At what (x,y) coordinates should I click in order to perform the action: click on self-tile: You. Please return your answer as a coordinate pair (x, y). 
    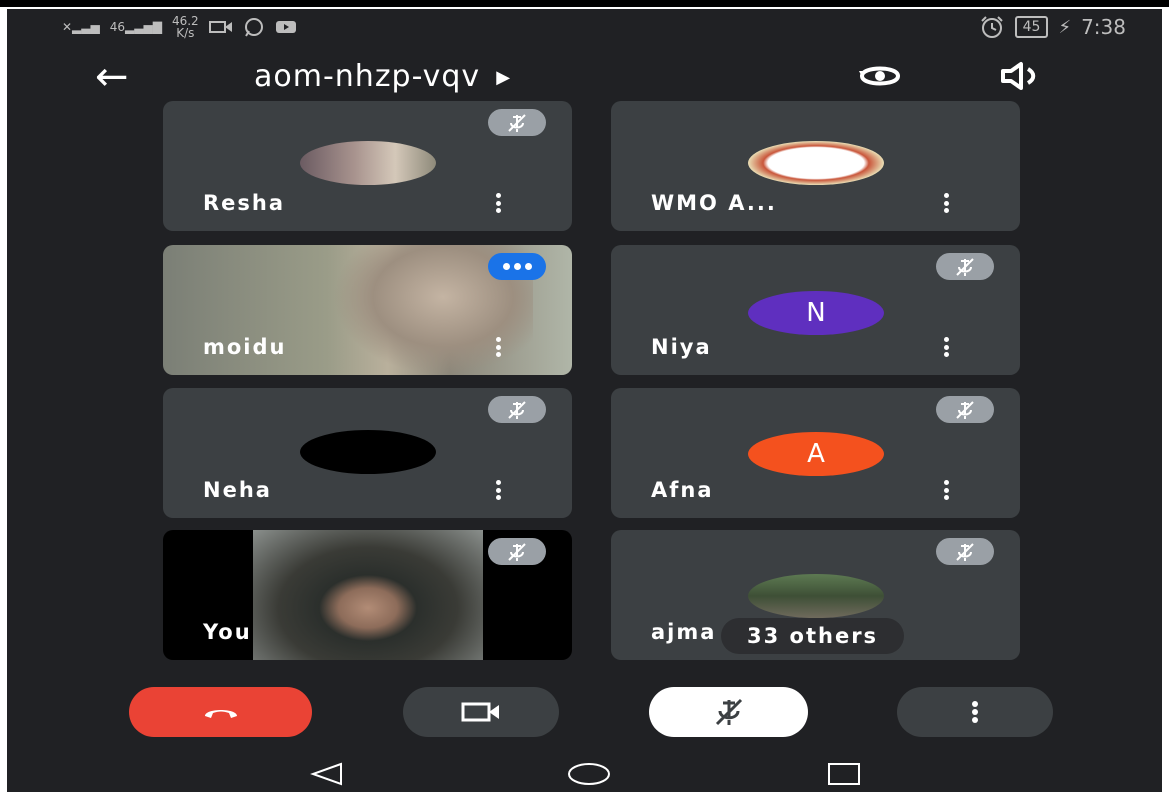
    Looking at the image, I should click on (367, 595).